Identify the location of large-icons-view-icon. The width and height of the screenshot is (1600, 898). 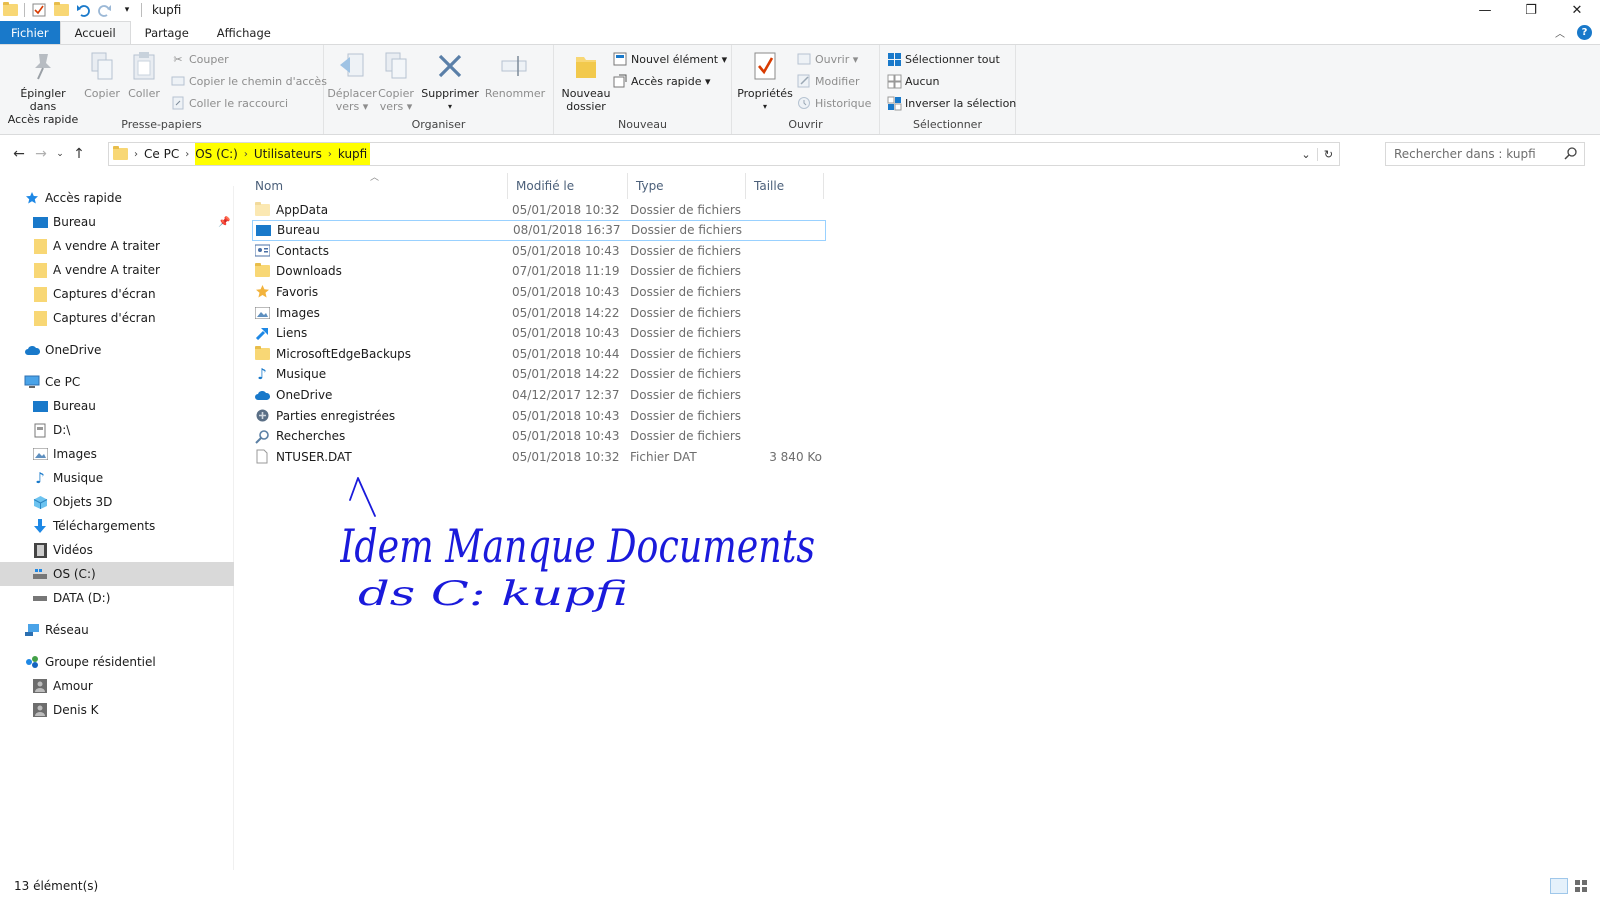
(1581, 886).